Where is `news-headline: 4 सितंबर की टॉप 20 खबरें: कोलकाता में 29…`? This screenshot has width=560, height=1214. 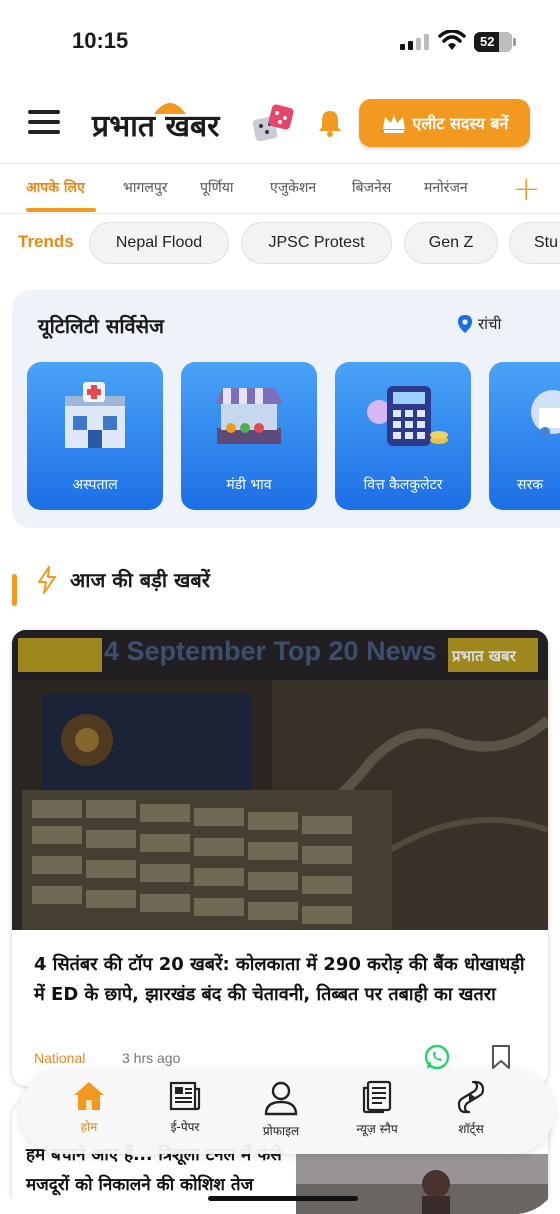 news-headline: 4 सितंबर की टॉप 20 खबरें: कोलकाता में 29… is located at coordinates (282, 980).